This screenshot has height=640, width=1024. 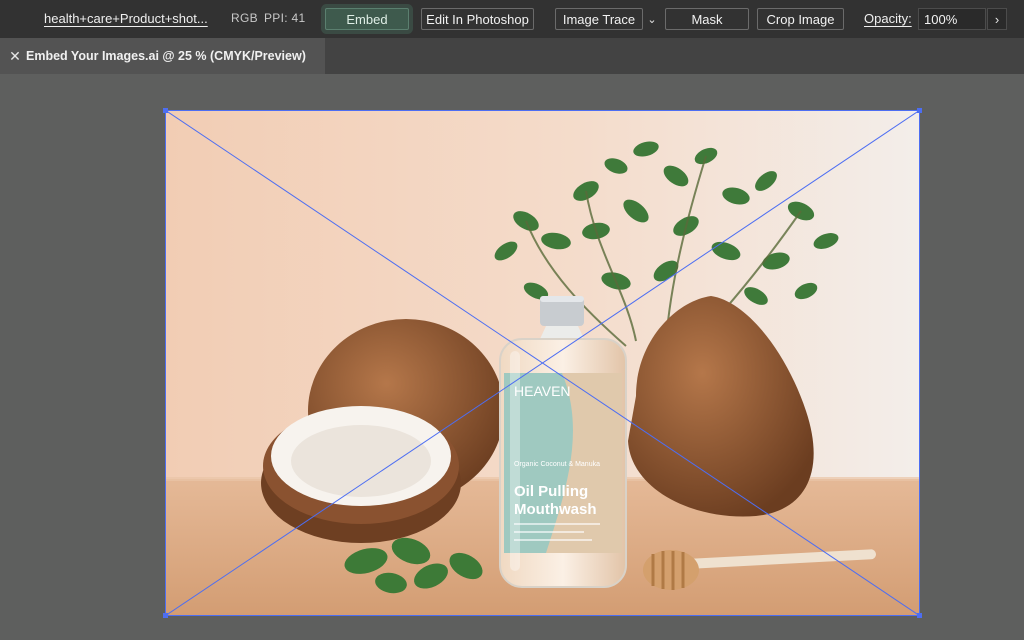 What do you see at coordinates (997, 19) in the screenshot?
I see `chevron-right-icon: ›` at bounding box center [997, 19].